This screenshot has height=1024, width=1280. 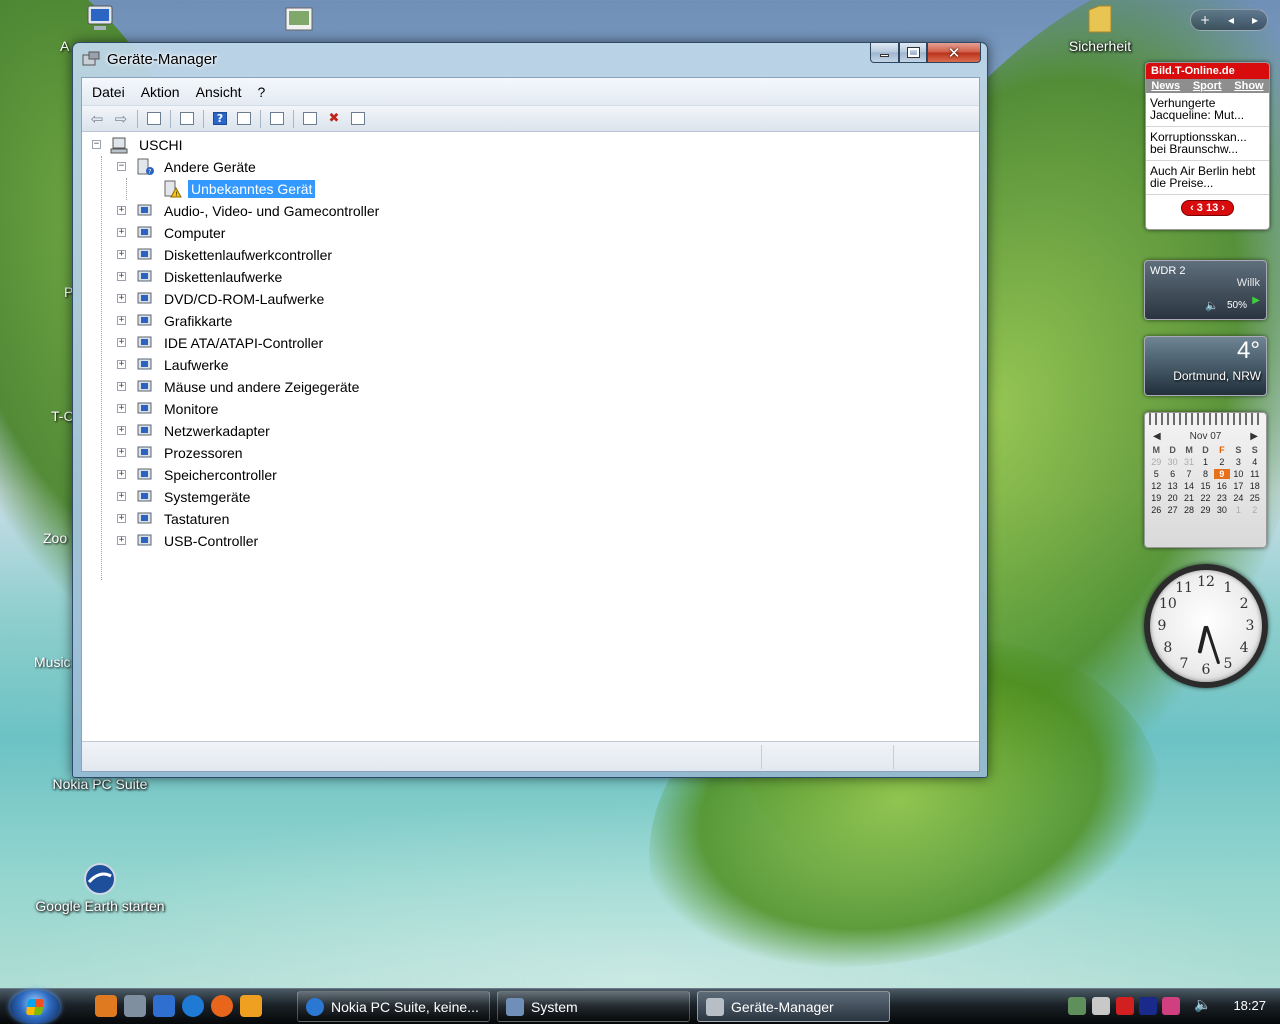 I want to click on properties-button, so click(x=187, y=119).